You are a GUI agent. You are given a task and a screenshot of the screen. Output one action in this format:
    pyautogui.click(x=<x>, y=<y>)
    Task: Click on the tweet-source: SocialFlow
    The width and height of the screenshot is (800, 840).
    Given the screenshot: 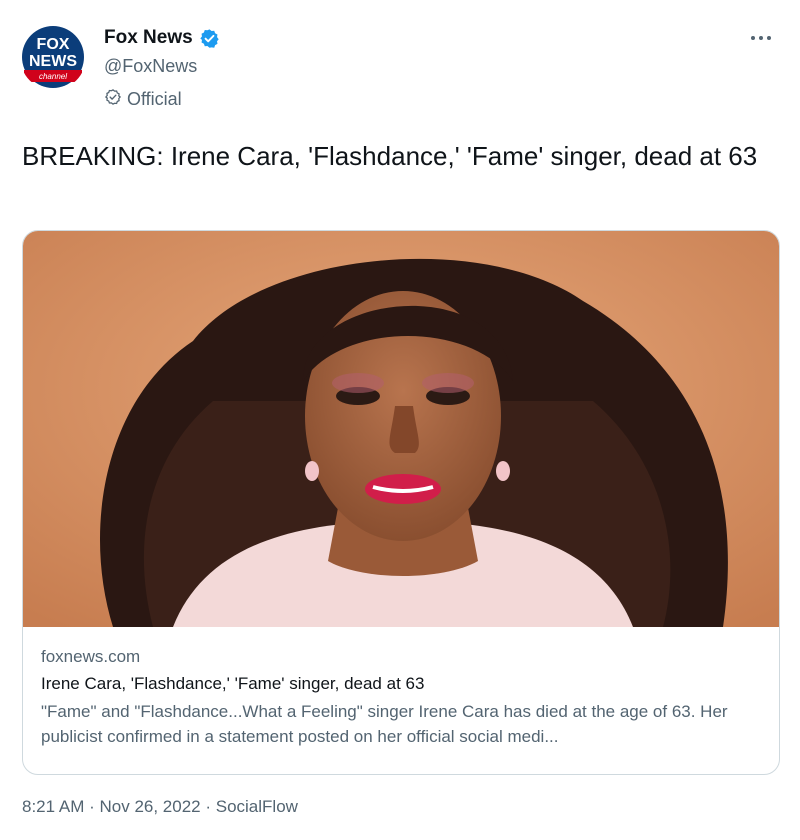 What is the action you would take?
    pyautogui.click(x=257, y=807)
    